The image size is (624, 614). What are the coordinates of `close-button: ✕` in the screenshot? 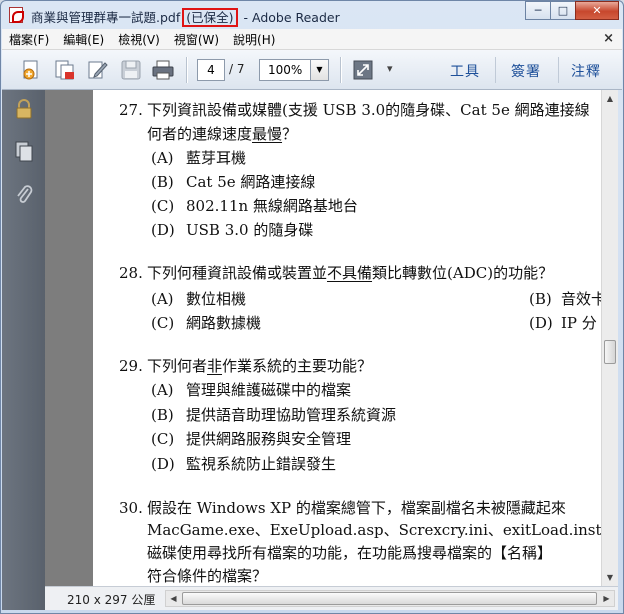 It's located at (597, 10).